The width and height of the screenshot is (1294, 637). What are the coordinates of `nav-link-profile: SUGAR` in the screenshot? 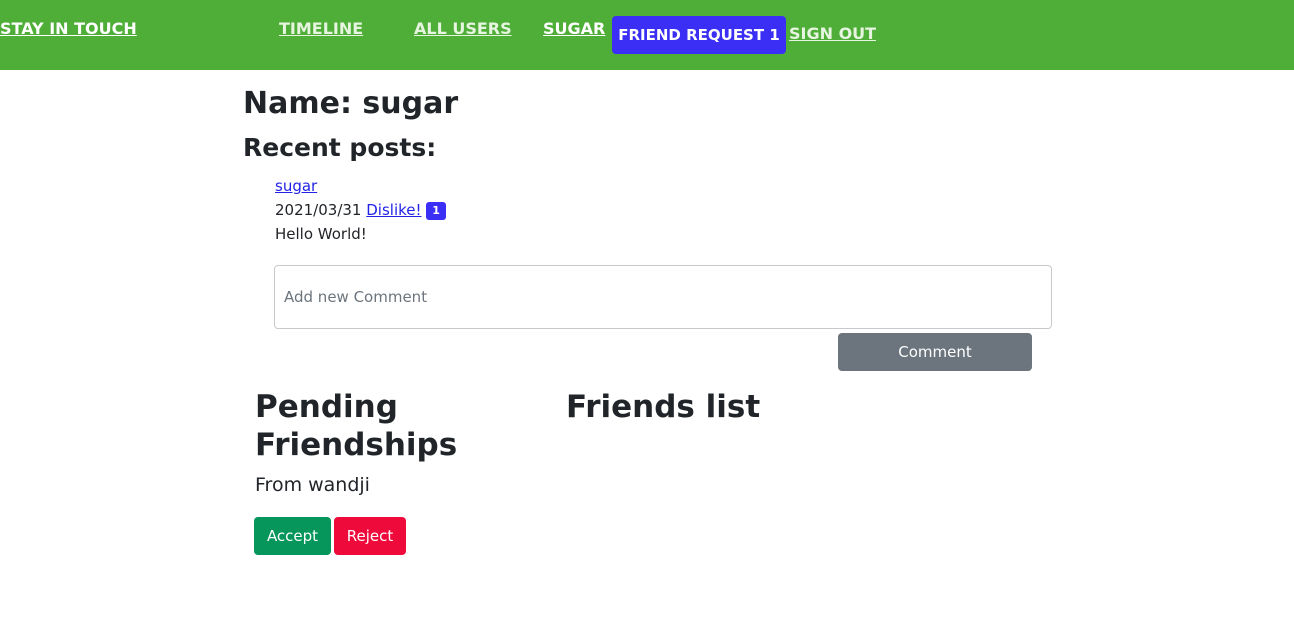 It's located at (574, 28).